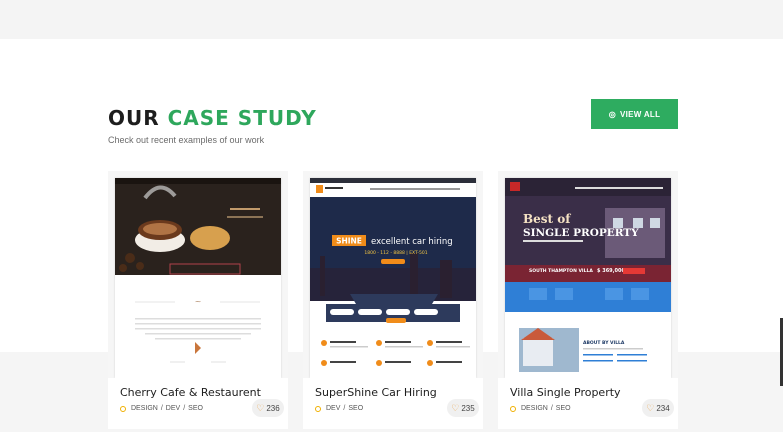 Image resolution: width=783 pixels, height=432 pixels. Describe the element at coordinates (190, 392) in the screenshot. I see `case-title: Cherry Cafe & Restaurent` at that location.